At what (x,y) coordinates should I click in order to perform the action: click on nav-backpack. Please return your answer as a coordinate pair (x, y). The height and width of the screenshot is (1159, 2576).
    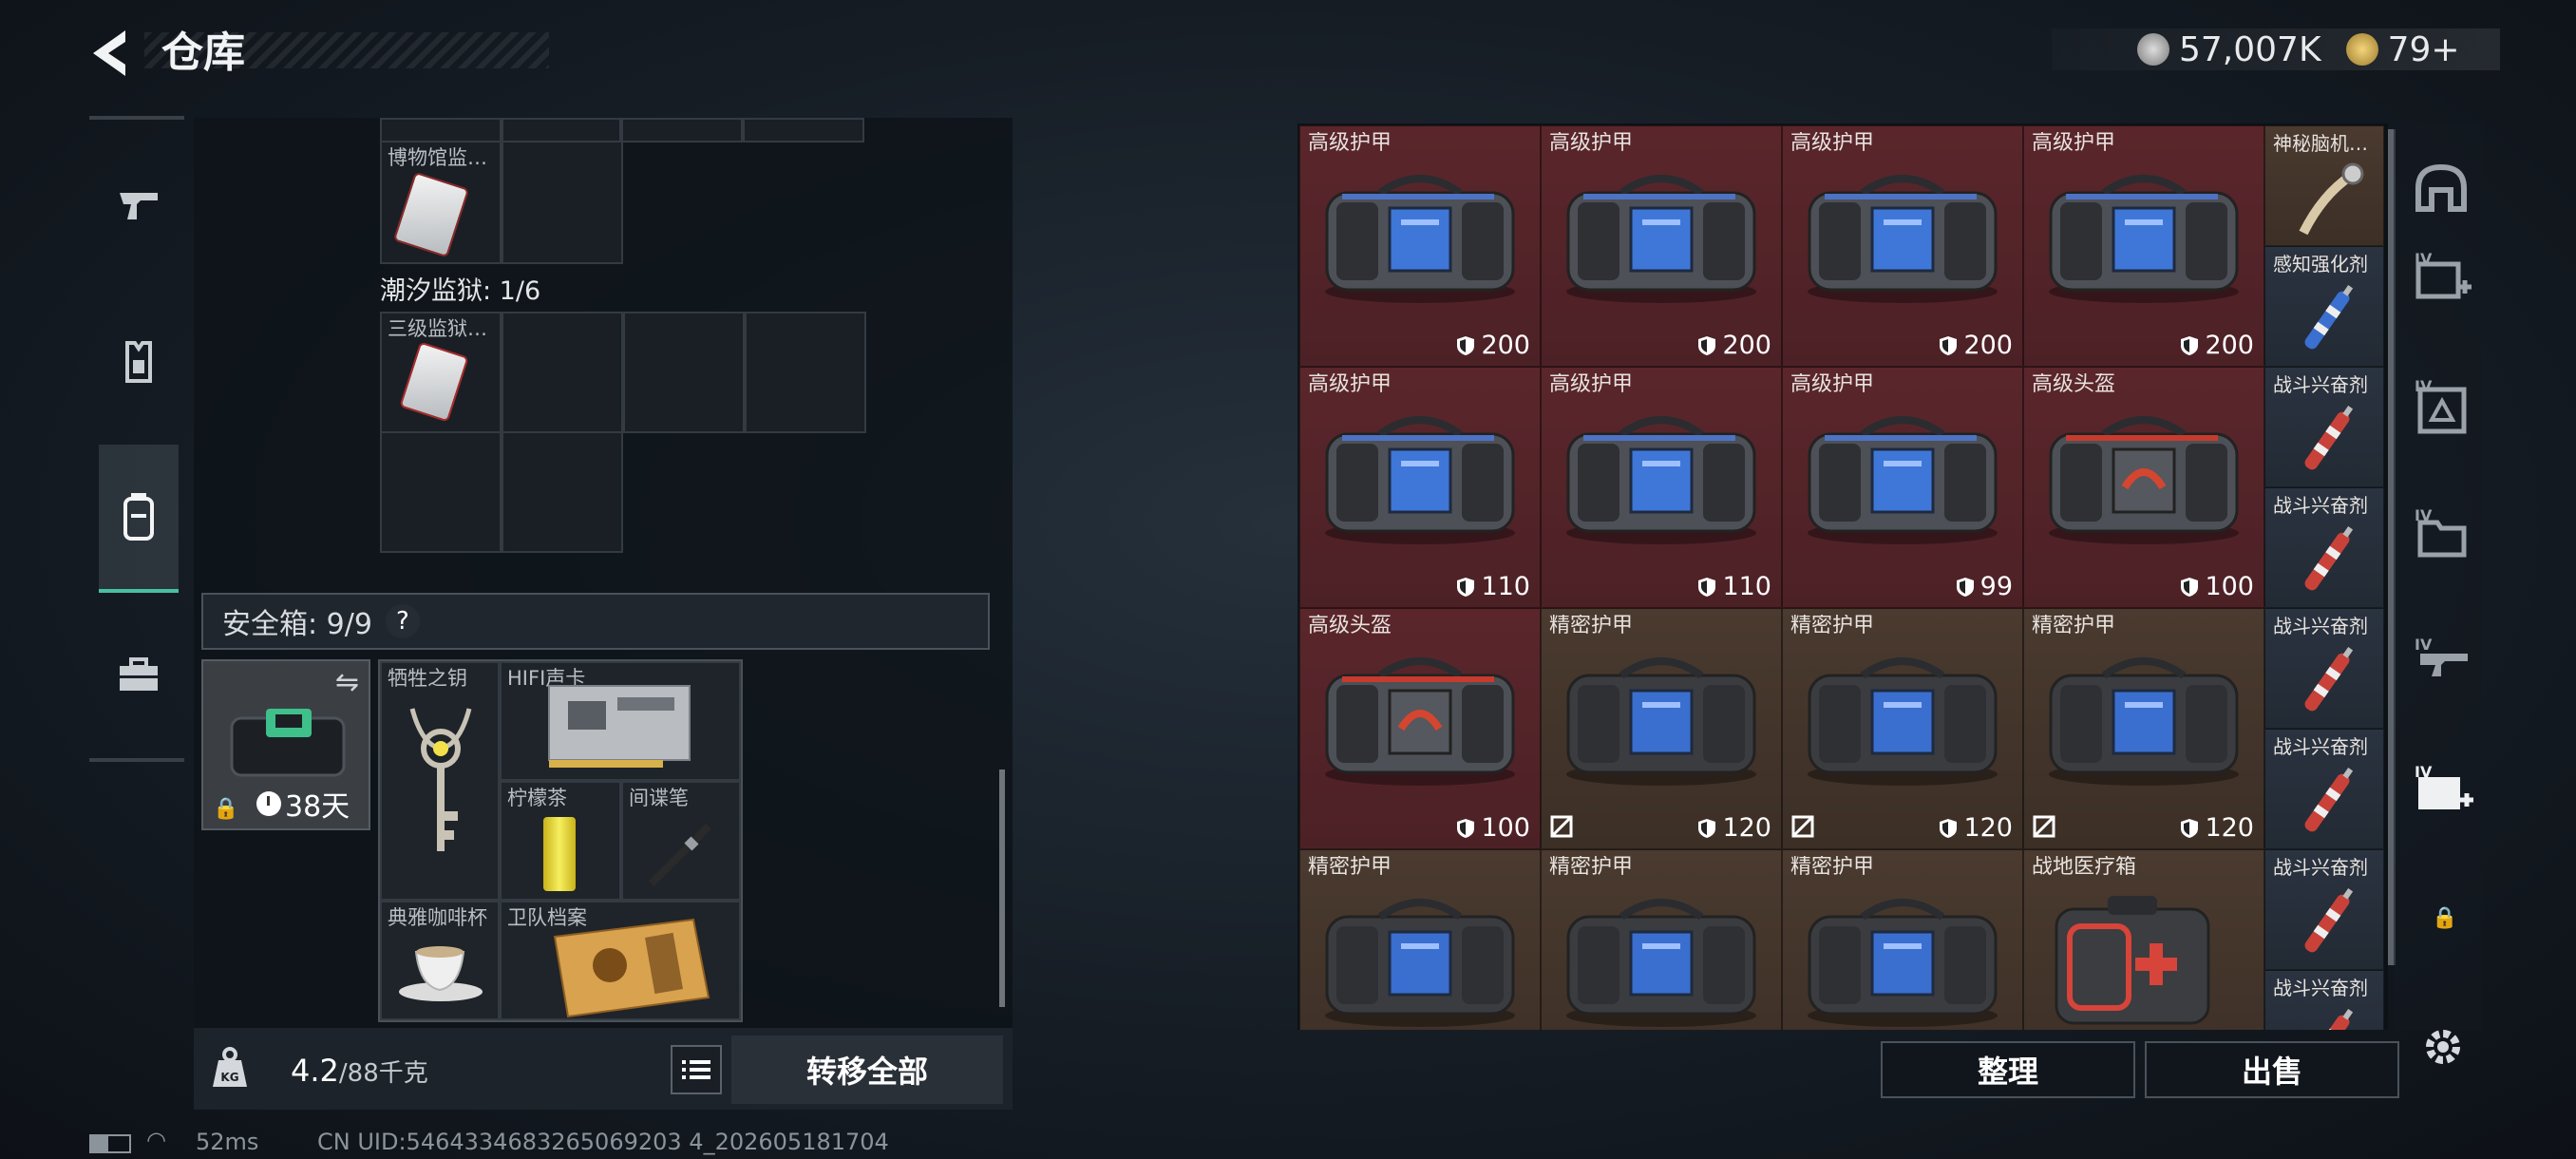
    Looking at the image, I should click on (139, 519).